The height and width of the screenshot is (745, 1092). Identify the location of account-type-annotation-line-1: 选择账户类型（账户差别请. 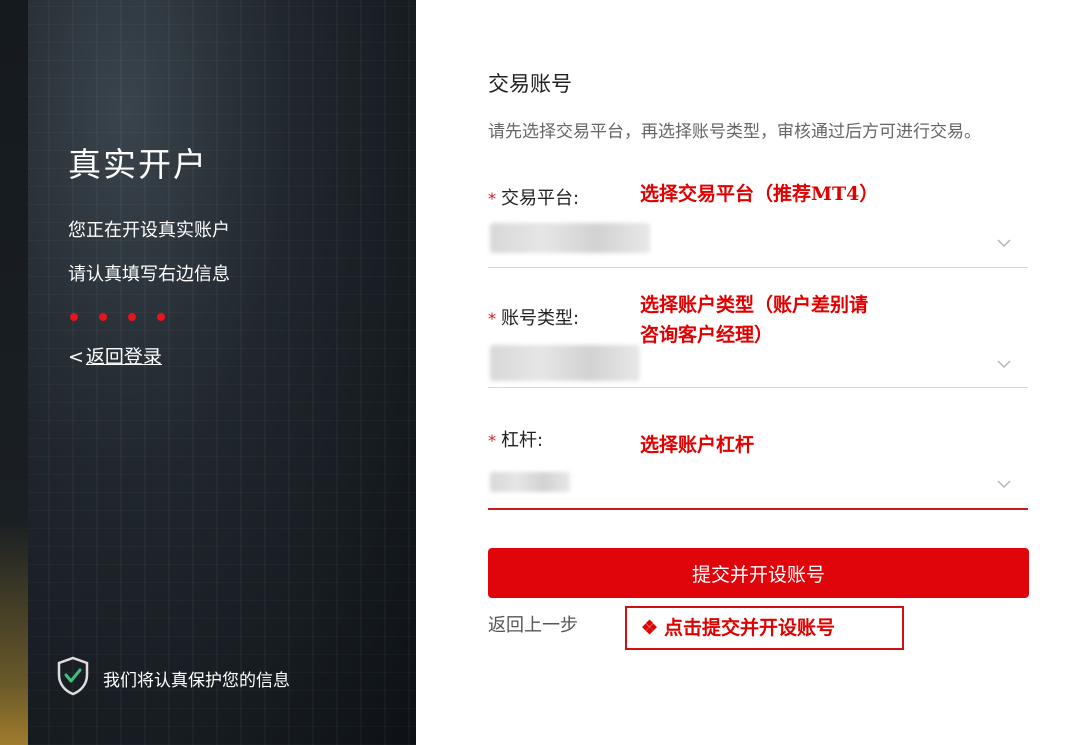
(754, 305).